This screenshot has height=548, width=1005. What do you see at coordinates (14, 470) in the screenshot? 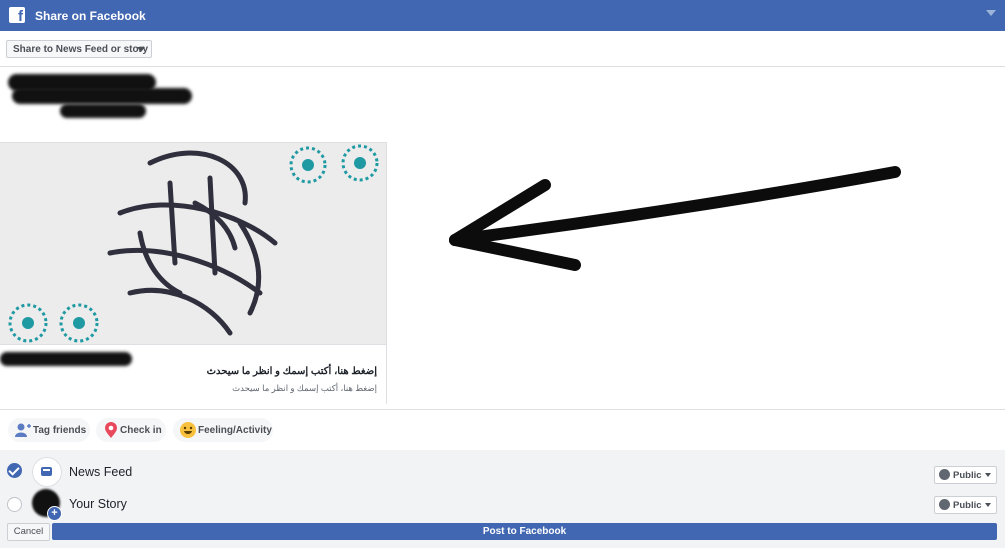
I see `news-feed-checkbox` at bounding box center [14, 470].